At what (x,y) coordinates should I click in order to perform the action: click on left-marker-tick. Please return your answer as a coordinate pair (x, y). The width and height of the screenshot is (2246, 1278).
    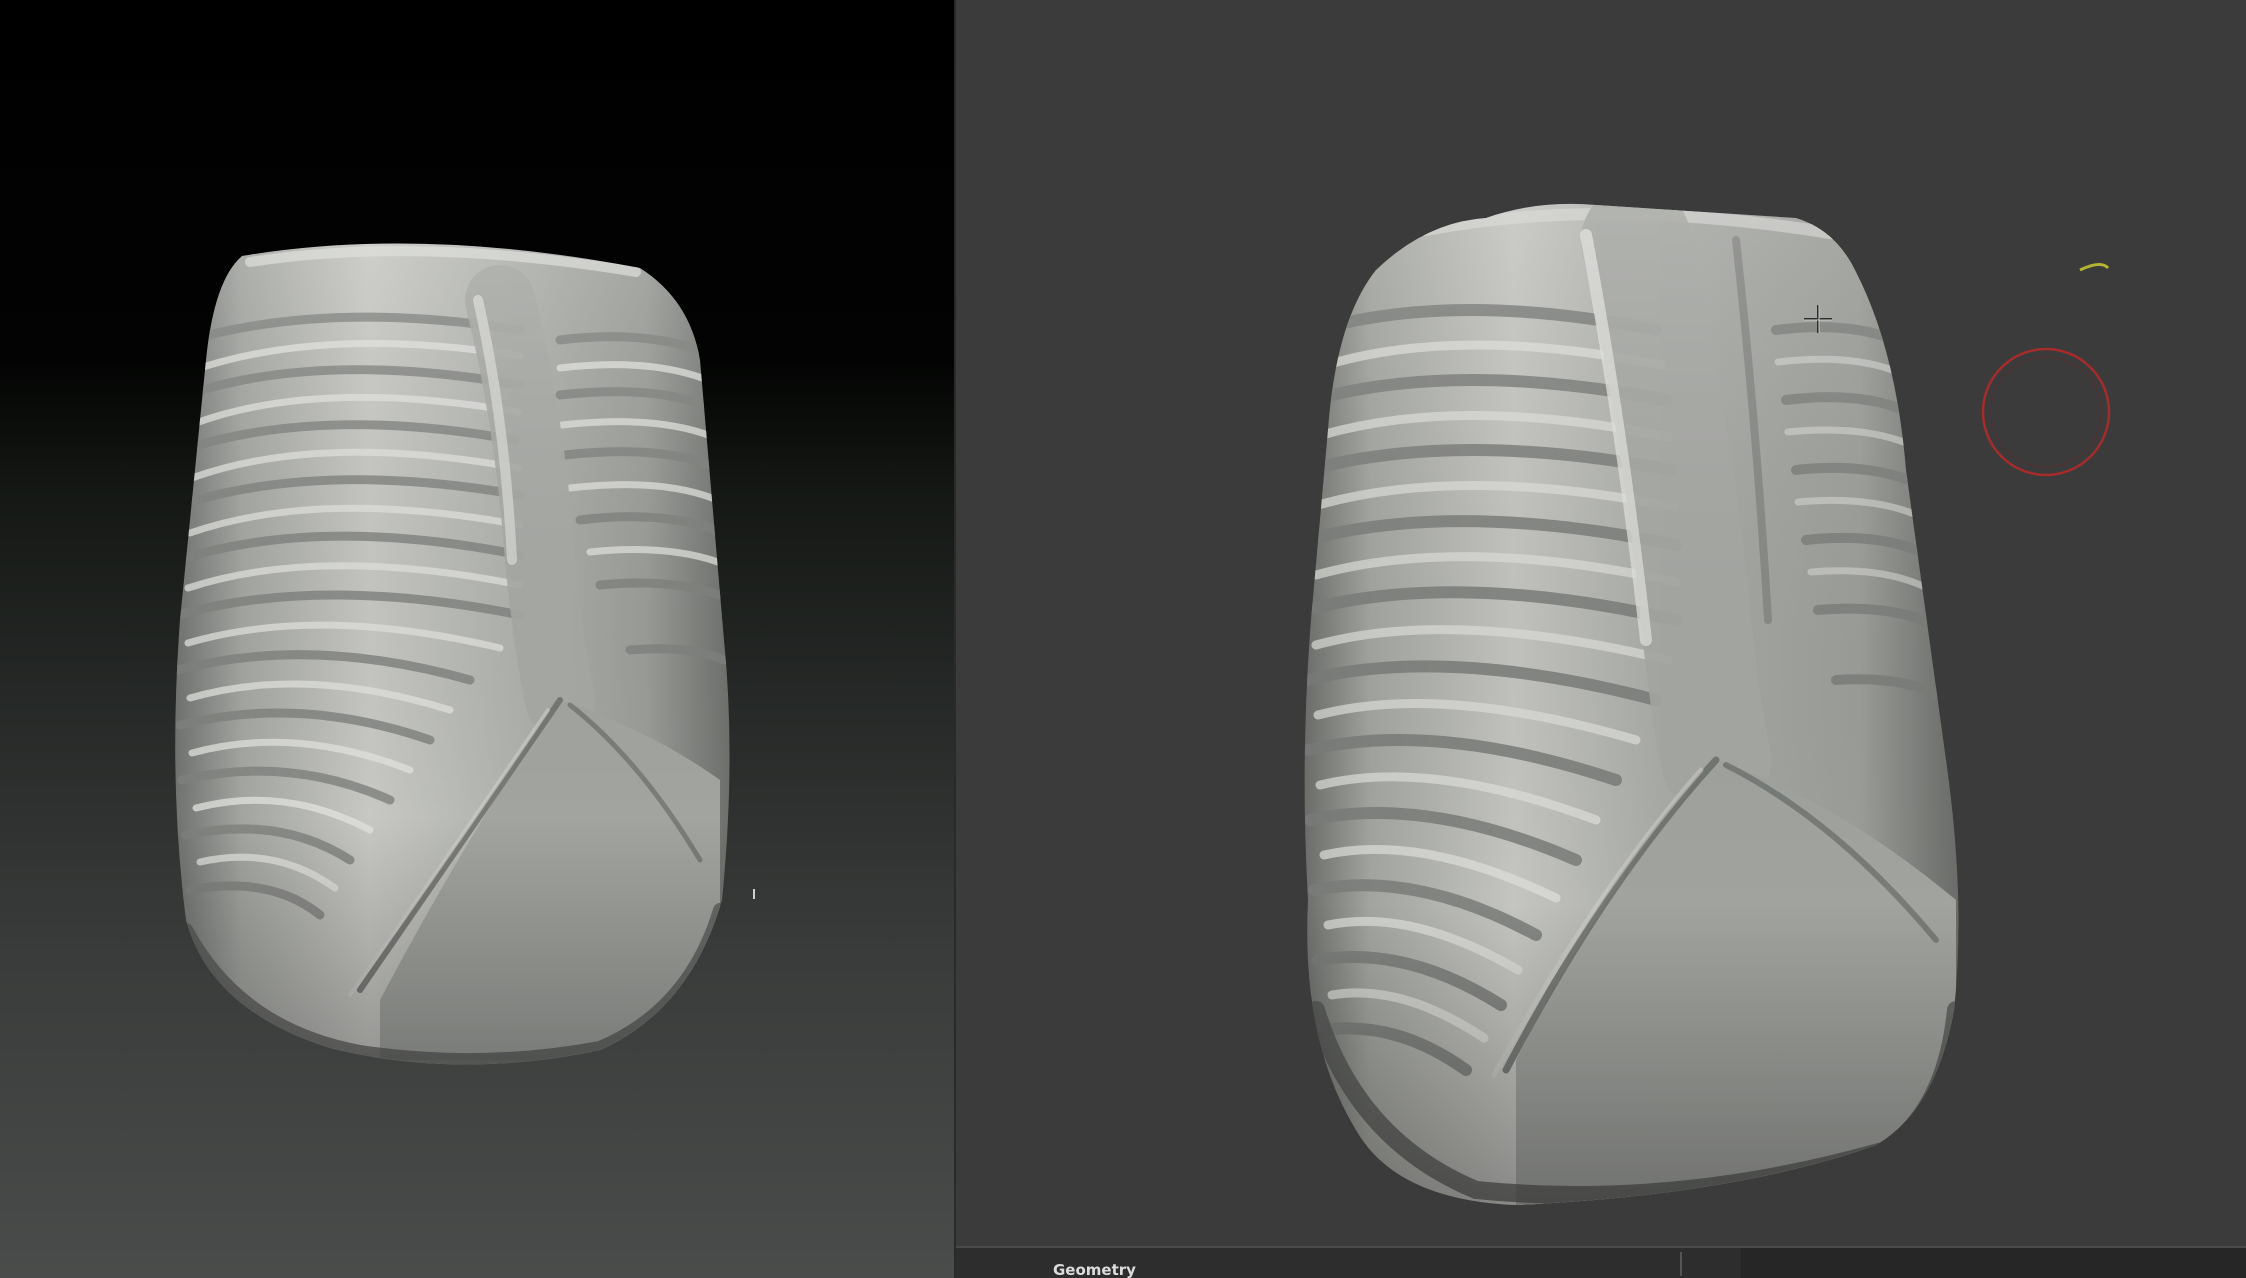
    Looking at the image, I should click on (754, 894).